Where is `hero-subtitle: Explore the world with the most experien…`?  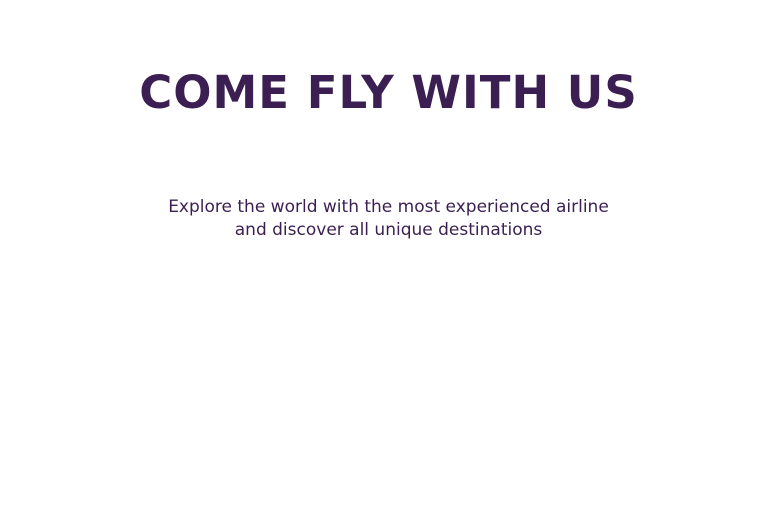 hero-subtitle: Explore the world with the most experien… is located at coordinates (388, 219).